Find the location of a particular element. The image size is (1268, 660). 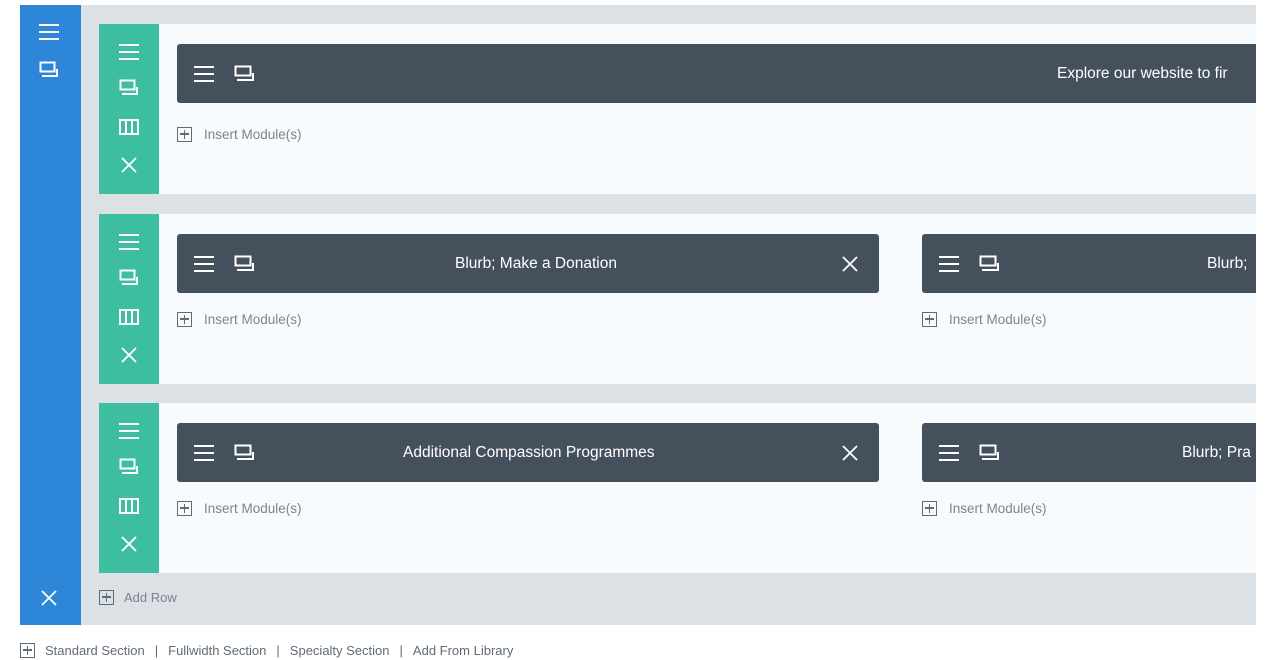

add-row-label: Add Row is located at coordinates (150, 597).